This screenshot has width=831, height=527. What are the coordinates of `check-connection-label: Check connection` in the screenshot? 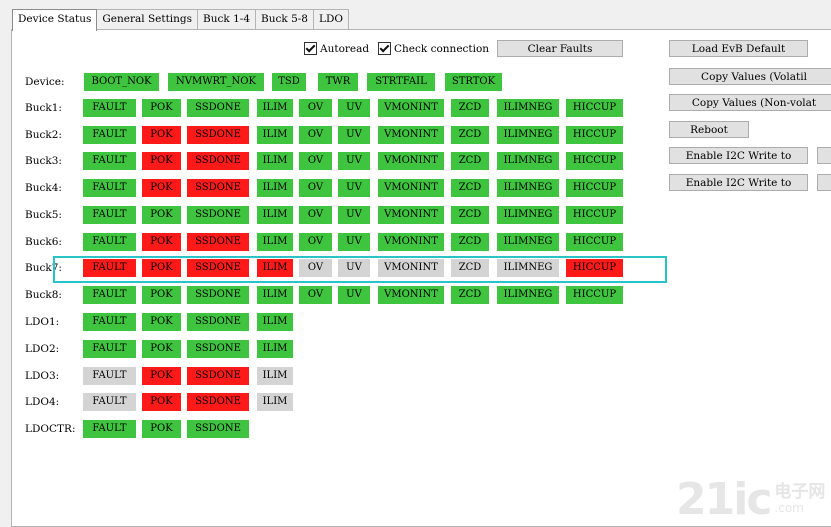 It's located at (442, 48).